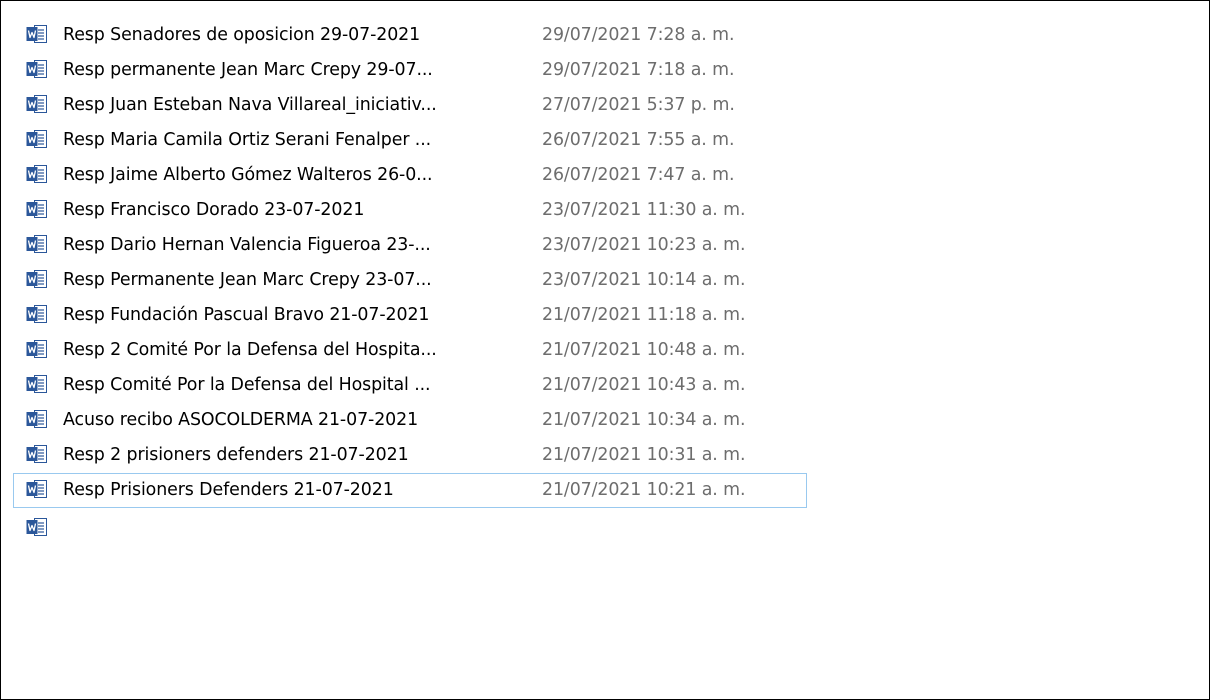 The height and width of the screenshot is (700, 1210). I want to click on date-modified: 23/07/2021 10:23 a. m., so click(644, 245).